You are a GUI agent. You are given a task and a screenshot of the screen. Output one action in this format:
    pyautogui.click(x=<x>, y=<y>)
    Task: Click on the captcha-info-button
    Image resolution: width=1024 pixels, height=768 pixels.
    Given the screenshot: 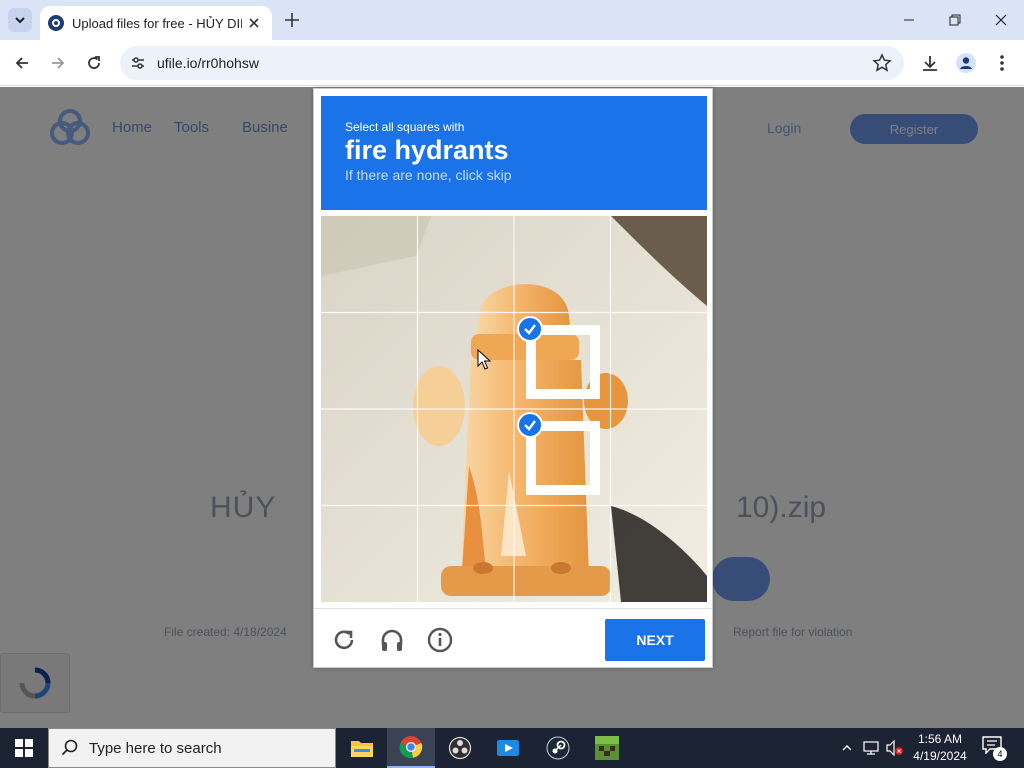 What is the action you would take?
    pyautogui.click(x=440, y=640)
    